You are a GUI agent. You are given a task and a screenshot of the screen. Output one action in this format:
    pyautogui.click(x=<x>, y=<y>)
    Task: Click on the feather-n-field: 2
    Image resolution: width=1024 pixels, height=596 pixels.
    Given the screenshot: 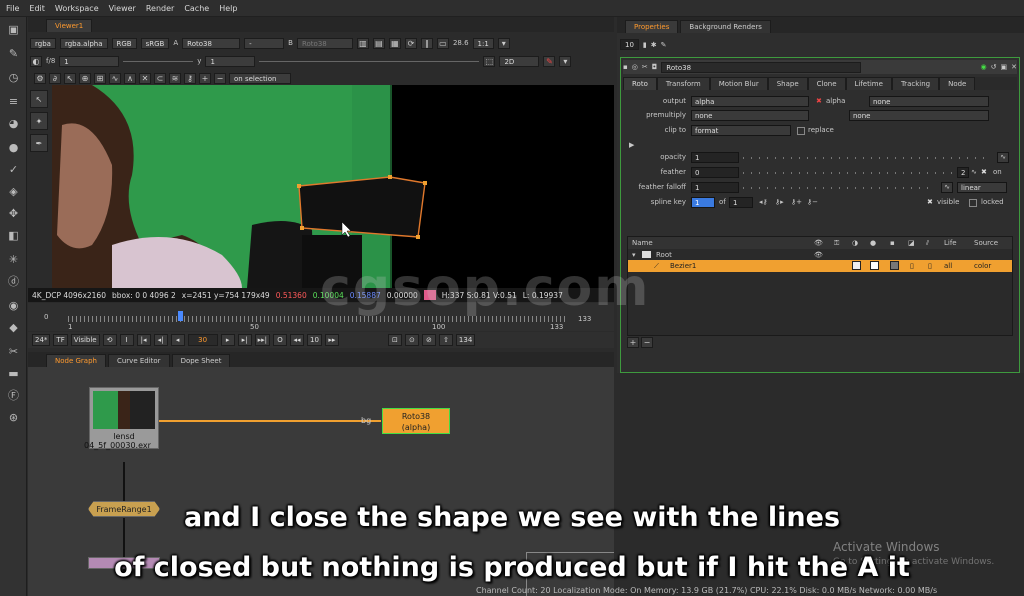 What is the action you would take?
    pyautogui.click(x=963, y=172)
    